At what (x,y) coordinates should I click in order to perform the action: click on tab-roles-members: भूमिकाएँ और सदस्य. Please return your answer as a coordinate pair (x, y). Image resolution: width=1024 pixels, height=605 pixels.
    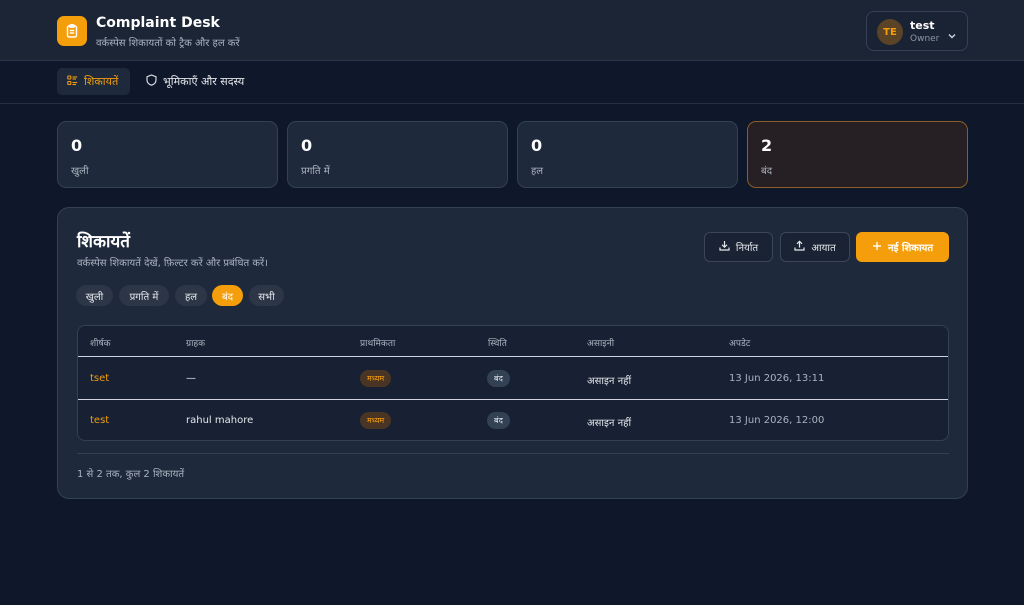
    Looking at the image, I should click on (195, 81).